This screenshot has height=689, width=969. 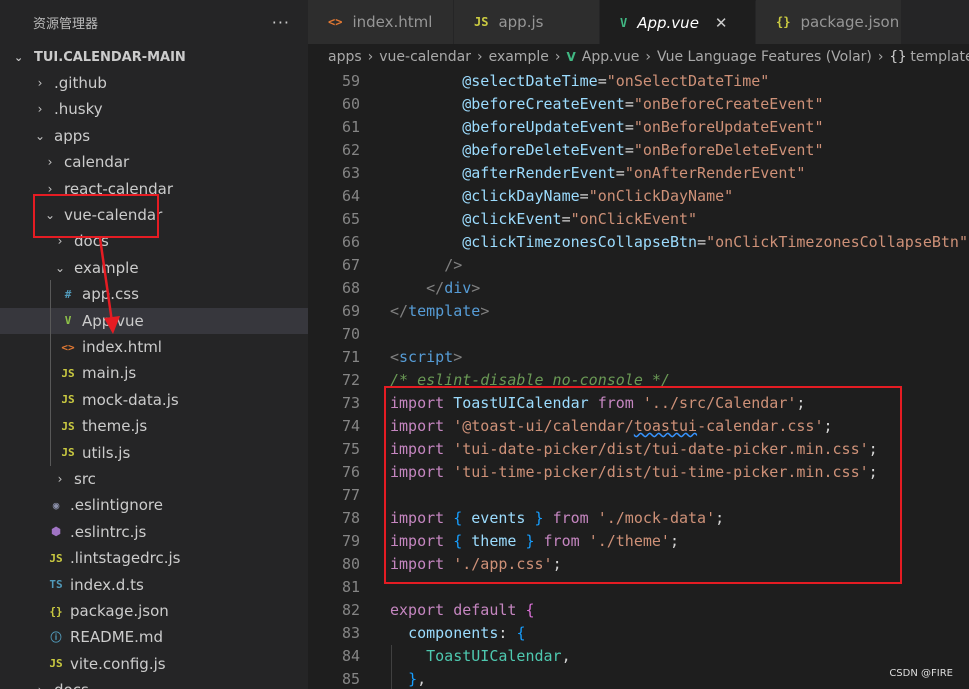 I want to click on breadcrumb-item: Vue Language Features (Volar), so click(x=764, y=57).